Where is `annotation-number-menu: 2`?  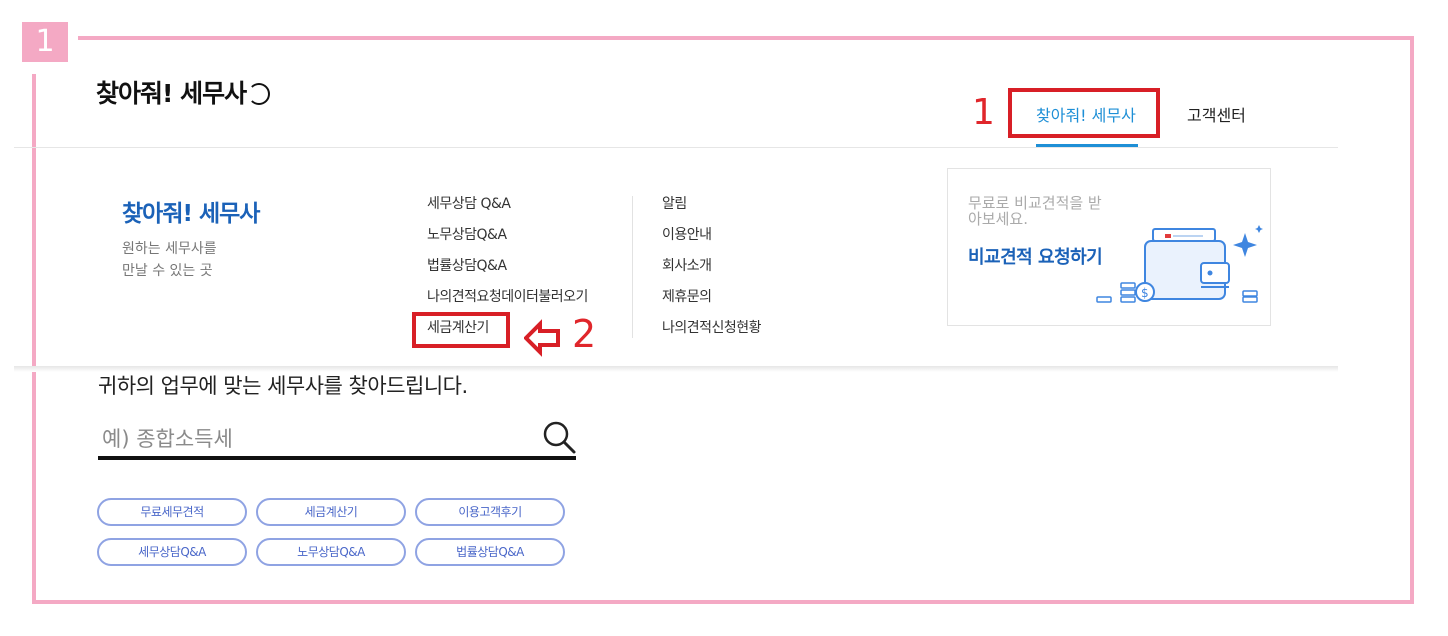
annotation-number-menu: 2 is located at coordinates (584, 334).